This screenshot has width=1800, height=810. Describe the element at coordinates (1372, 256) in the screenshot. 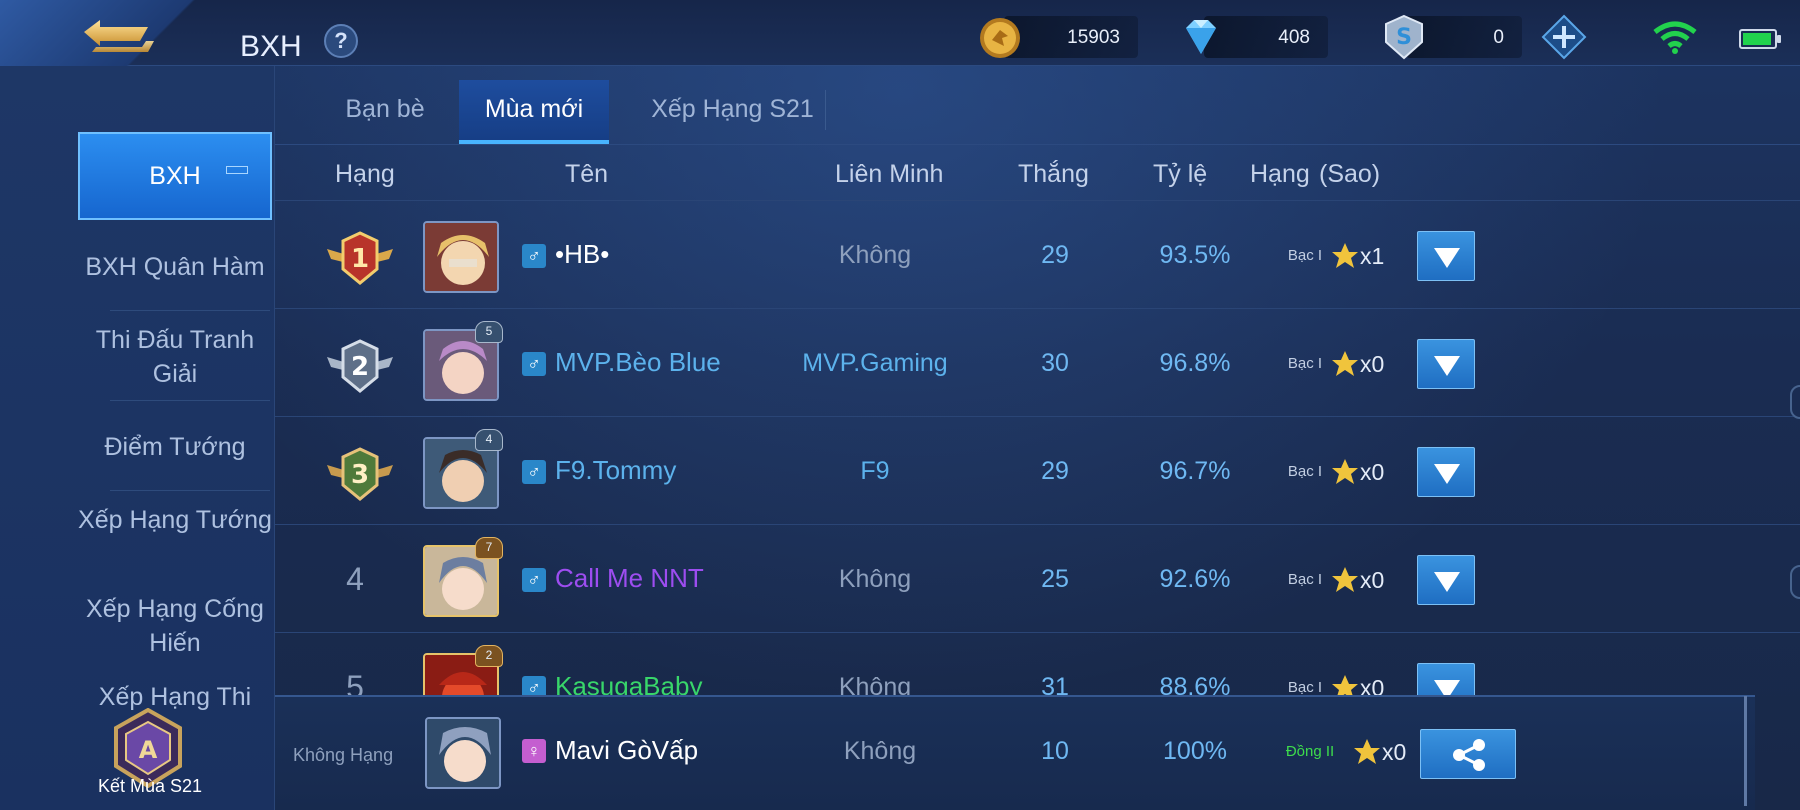

I see `star-count: x1` at that location.